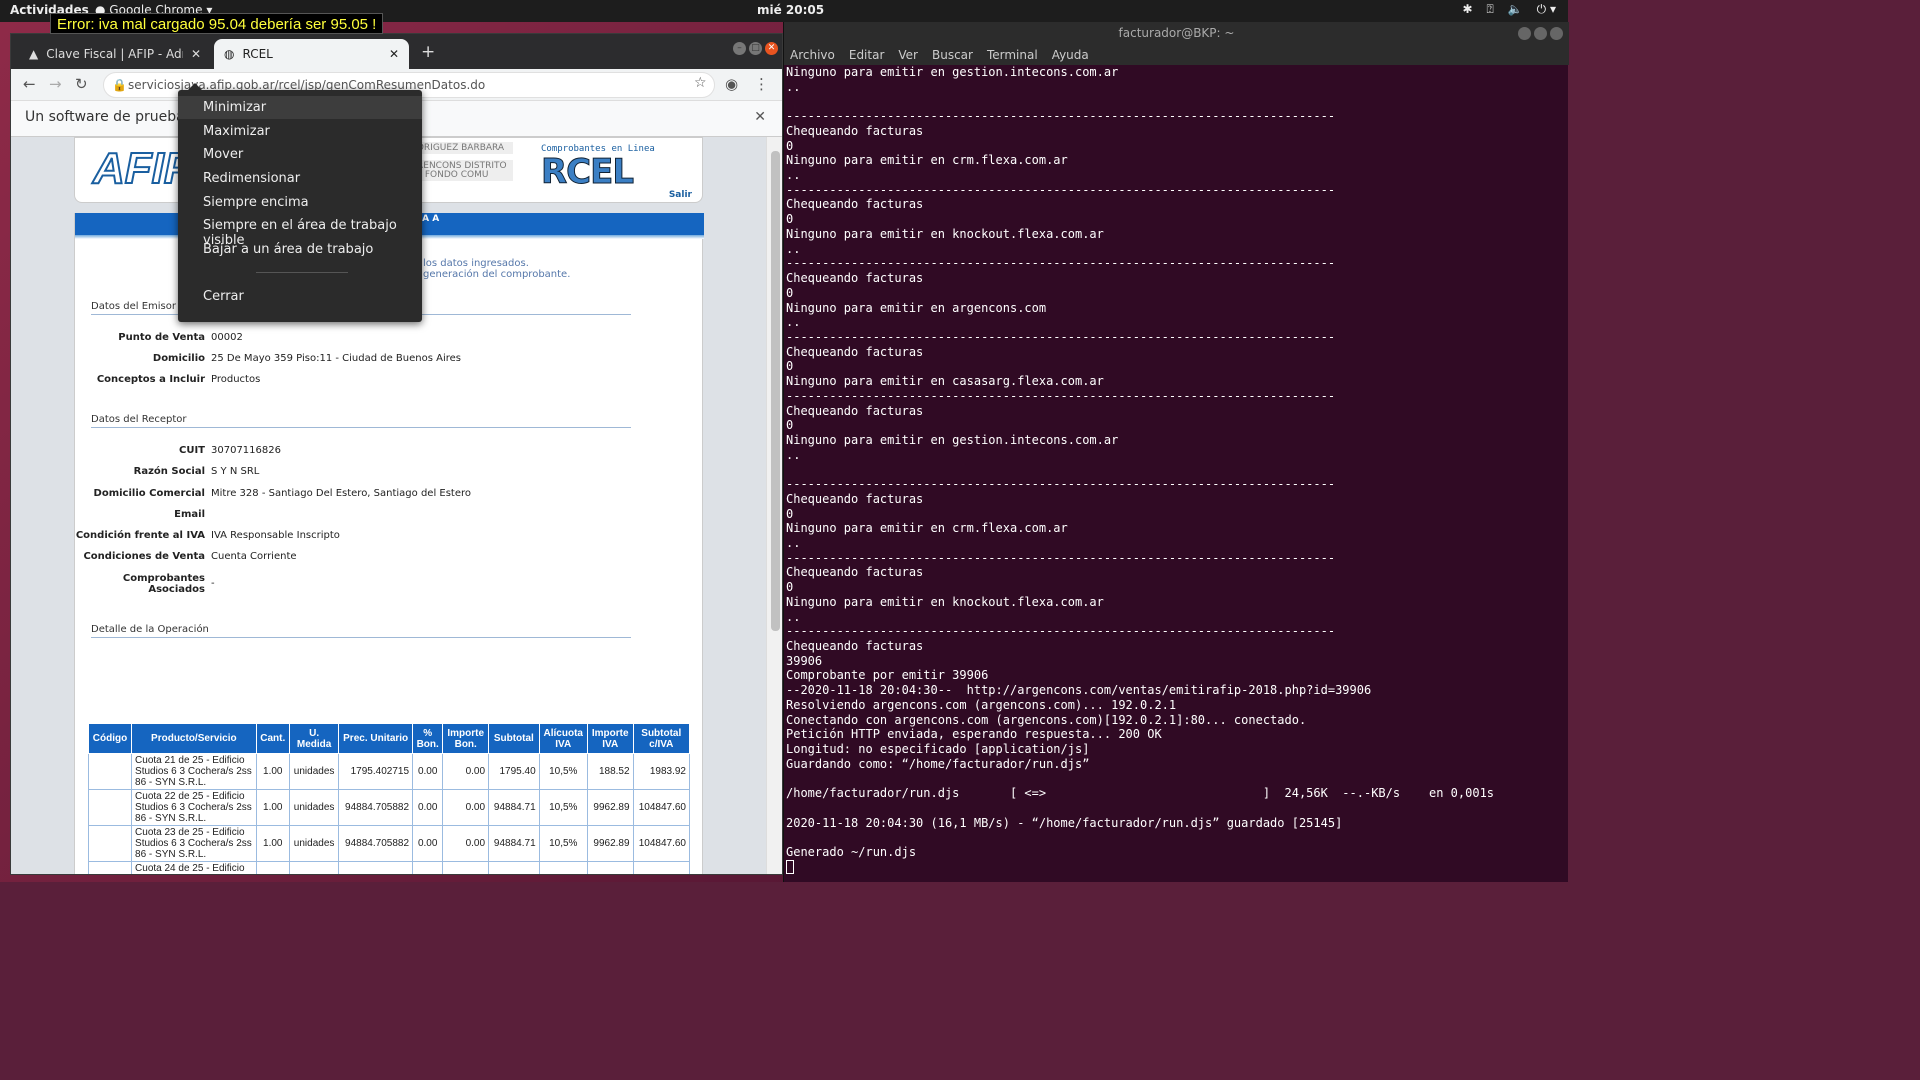 This screenshot has width=1920, height=1080. Describe the element at coordinates (1556, 33) in the screenshot. I see `close-window-button` at that location.